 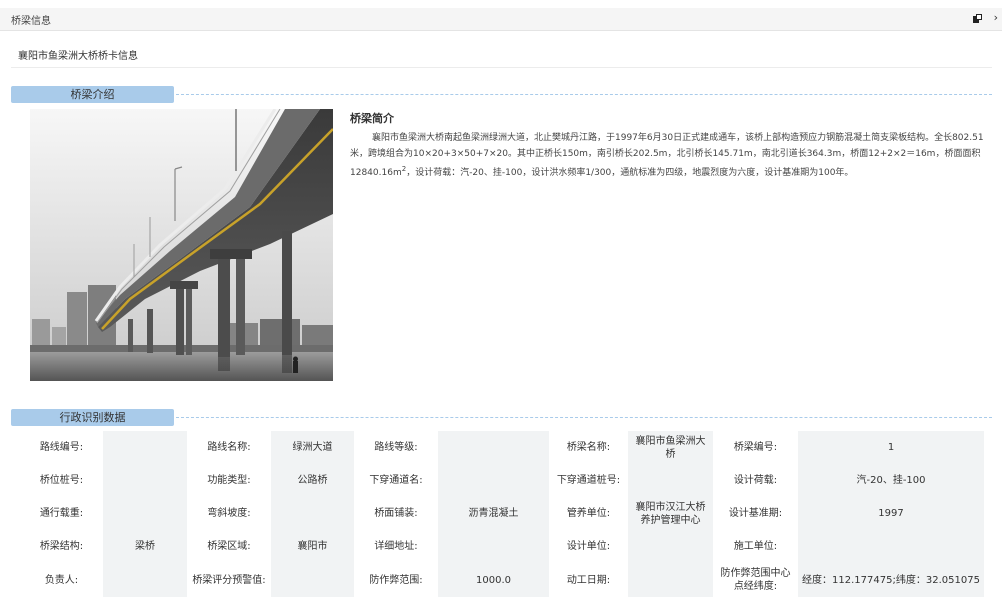 I want to click on field-label: 桥位桩号:, so click(x=61, y=480).